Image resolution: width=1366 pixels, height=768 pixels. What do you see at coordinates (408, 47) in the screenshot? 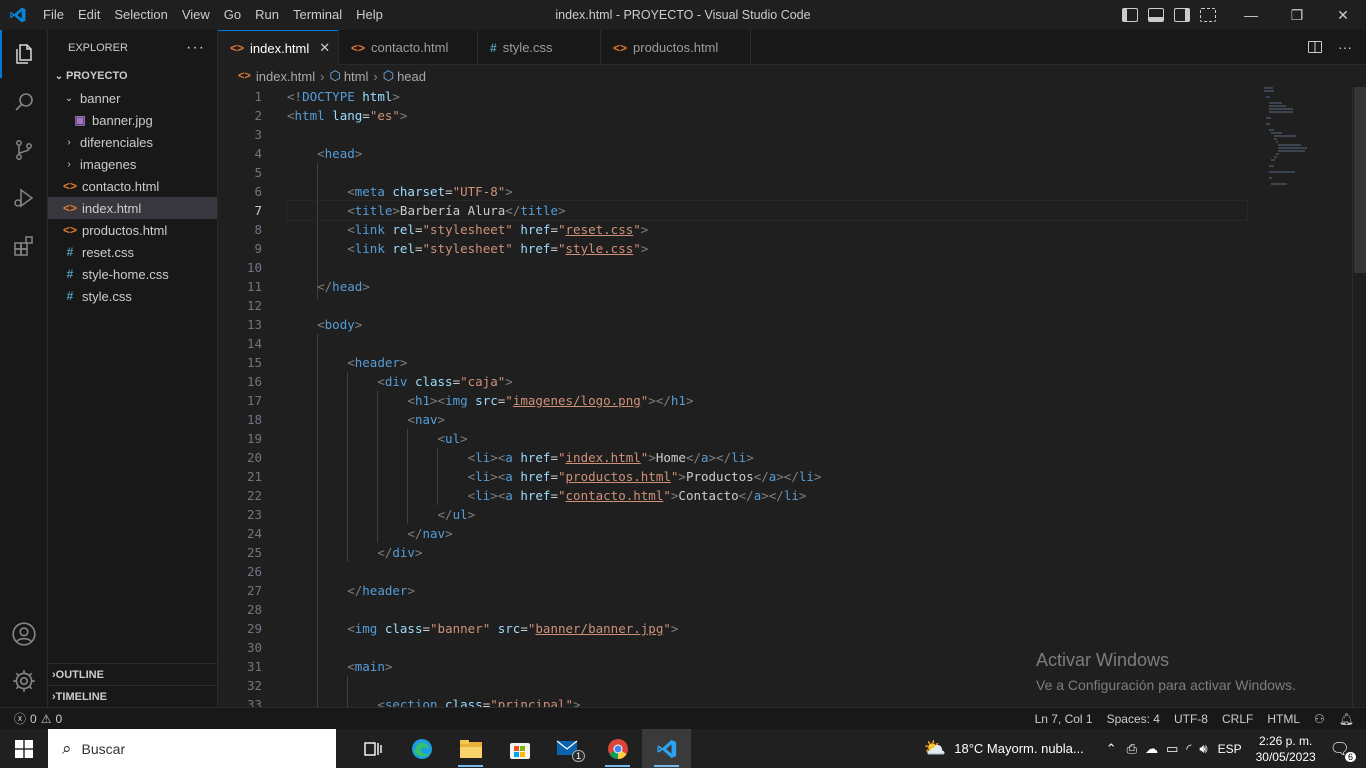
I see `tab-contacto-html: <> contacto.html` at bounding box center [408, 47].